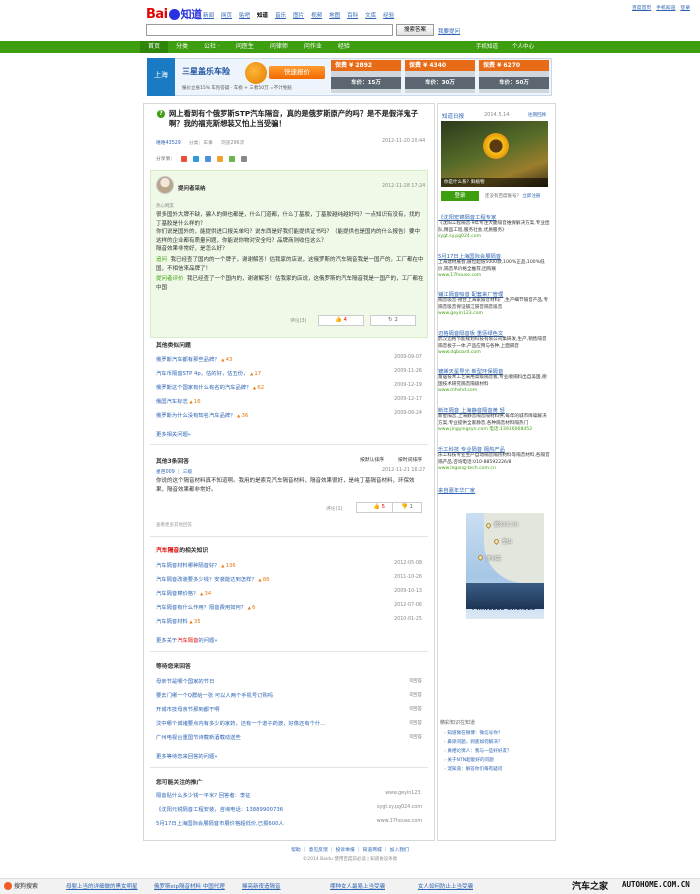 The height and width of the screenshot is (894, 700). Describe the element at coordinates (449, 31) in the screenshot. I see `ask-question-link: 我要提问` at that location.